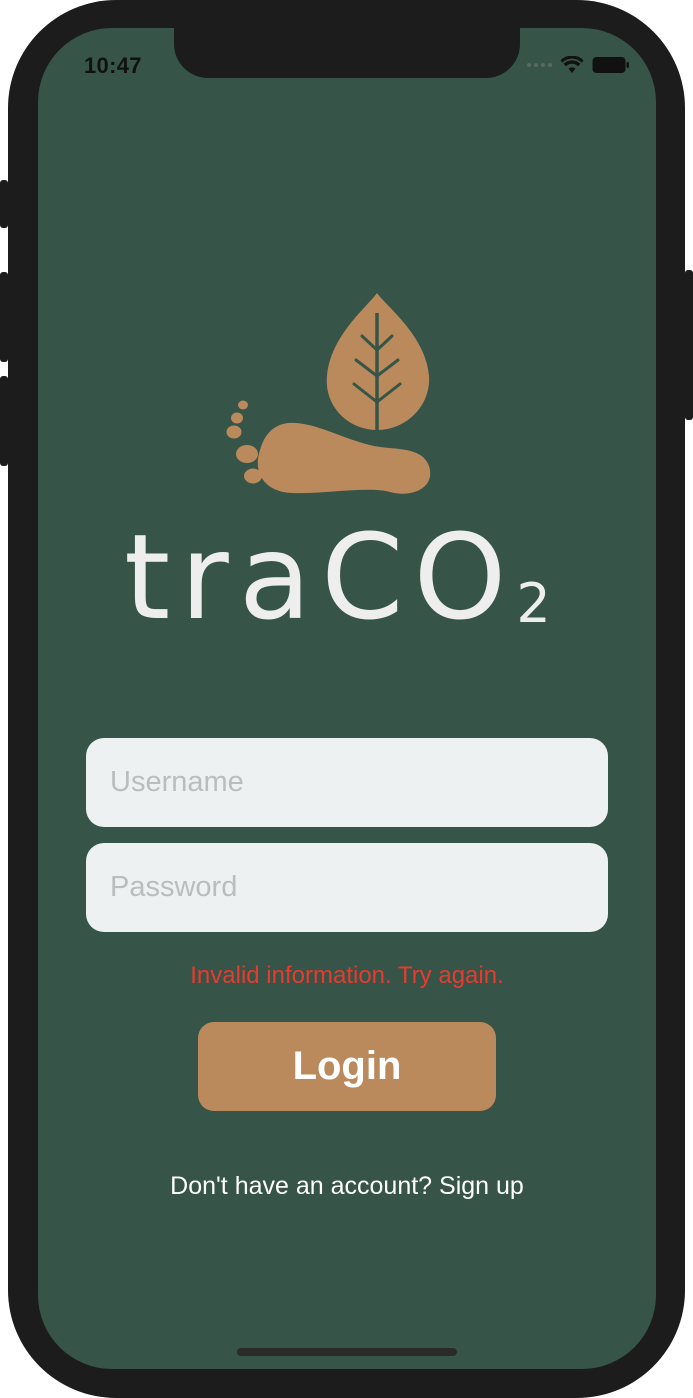 The height and width of the screenshot is (1398, 693). I want to click on login-button: Login, so click(347, 1066).